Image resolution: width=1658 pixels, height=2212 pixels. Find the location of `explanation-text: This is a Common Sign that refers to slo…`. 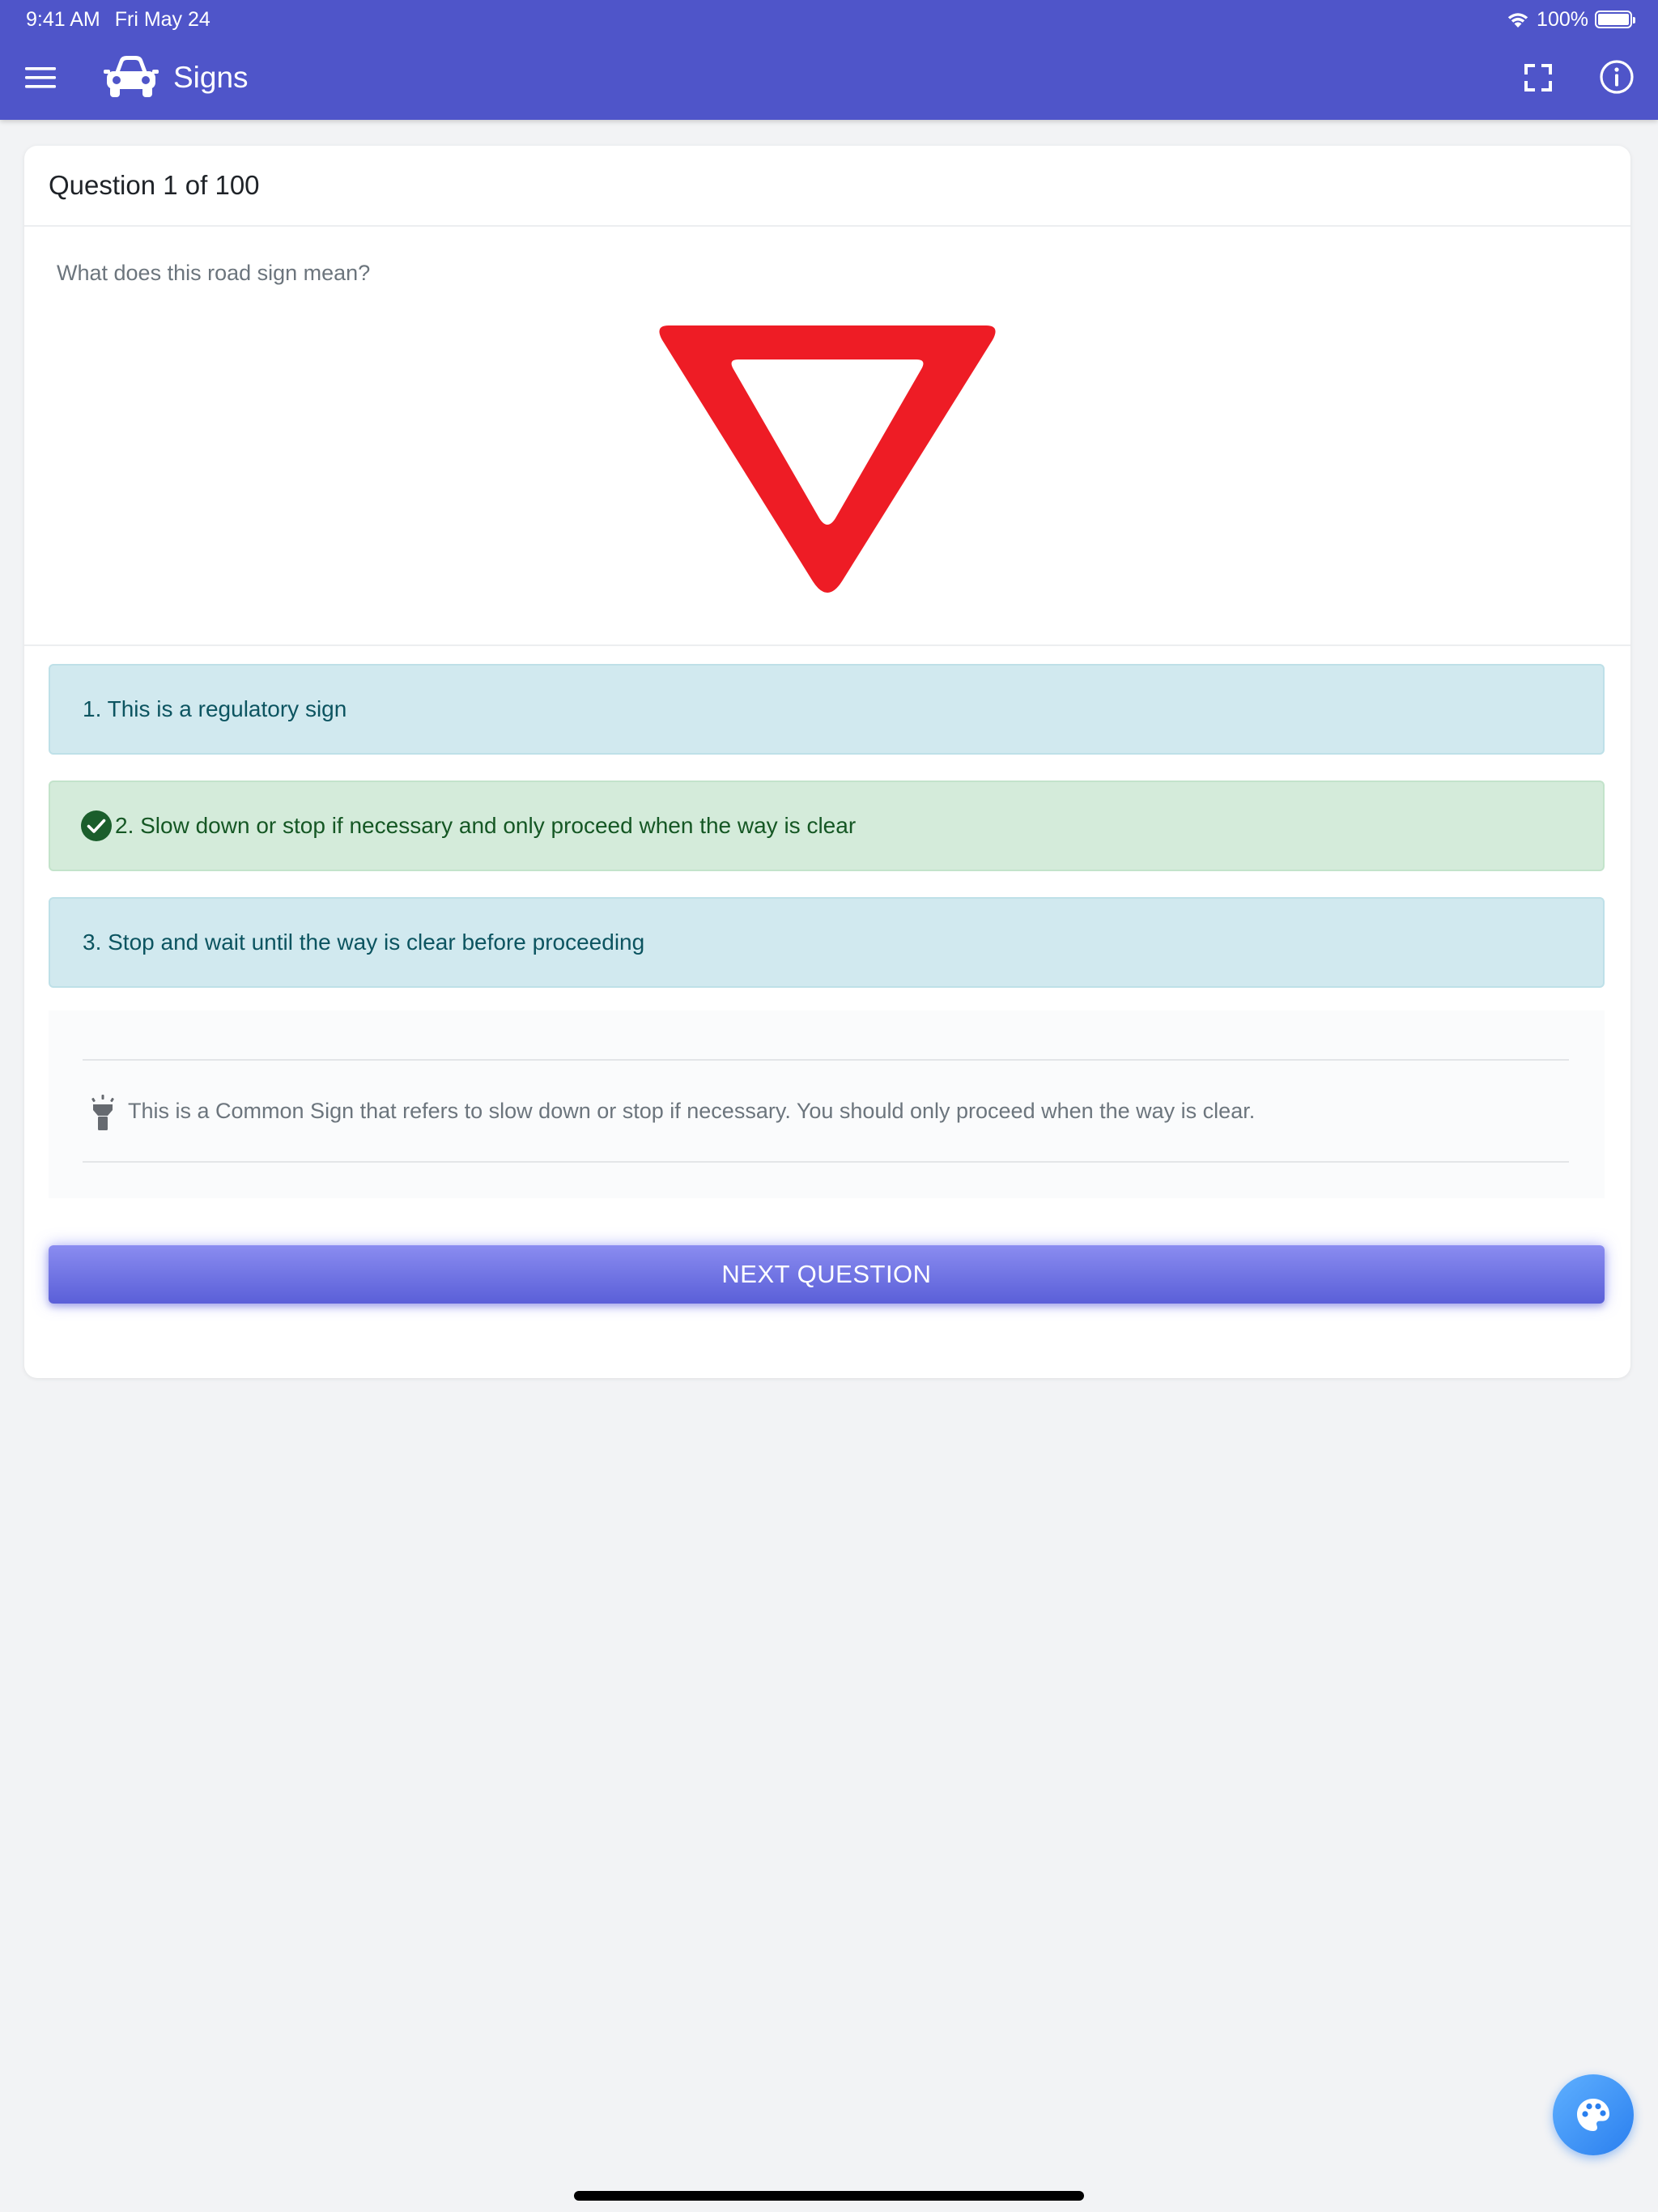

explanation-text: This is a Common Sign that refers to slo… is located at coordinates (692, 1111).